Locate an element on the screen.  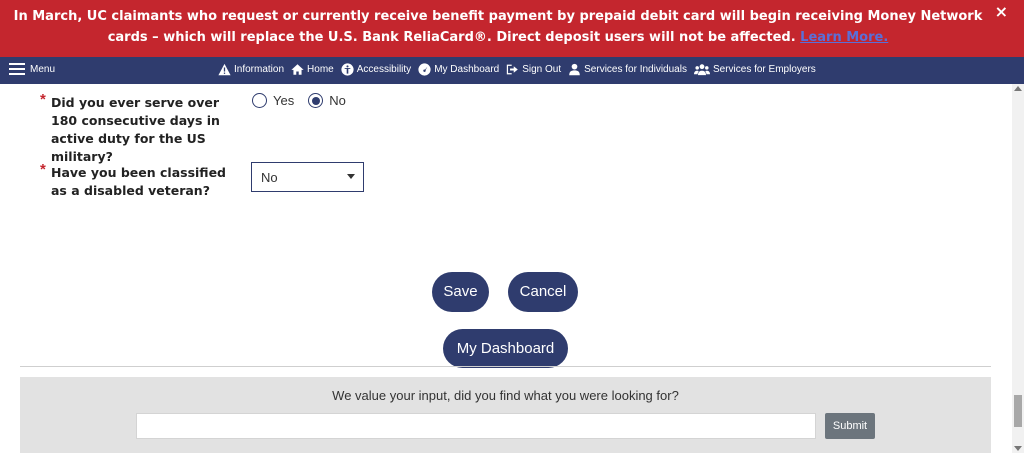
radio-yes-label: Yes is located at coordinates (283, 100).